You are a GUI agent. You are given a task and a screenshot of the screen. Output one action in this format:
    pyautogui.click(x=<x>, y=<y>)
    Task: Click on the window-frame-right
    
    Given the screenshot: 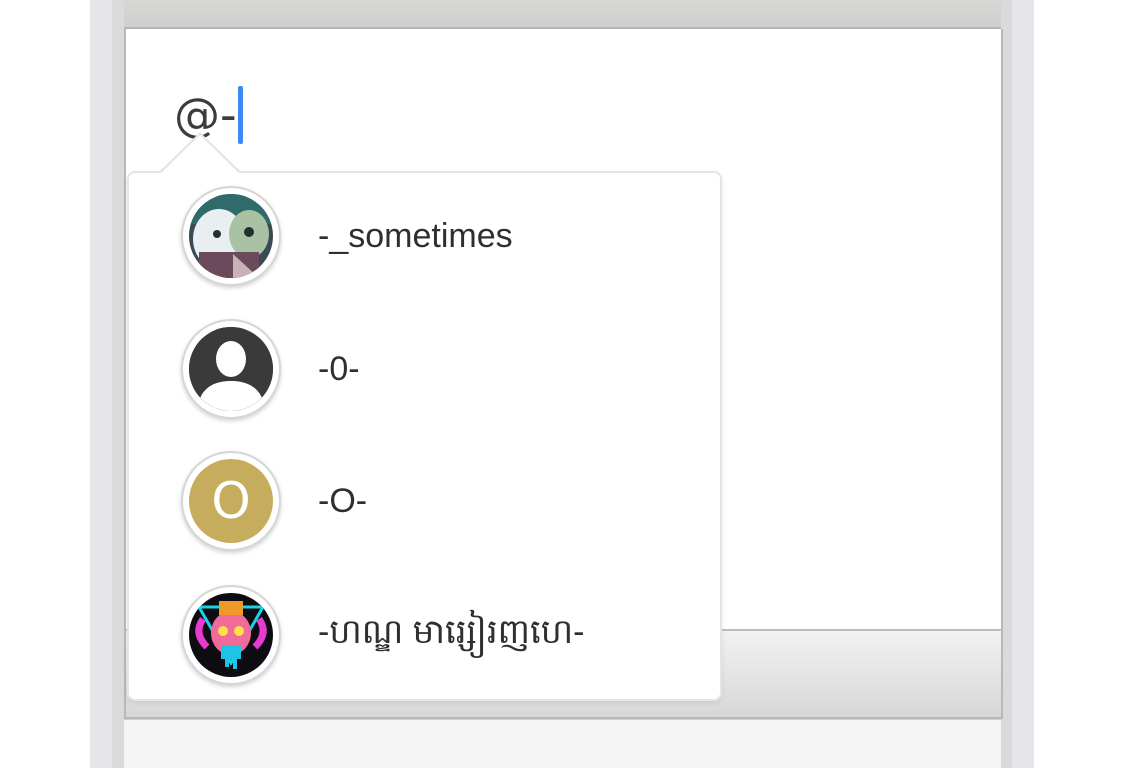 What is the action you would take?
    pyautogui.click(x=1023, y=384)
    